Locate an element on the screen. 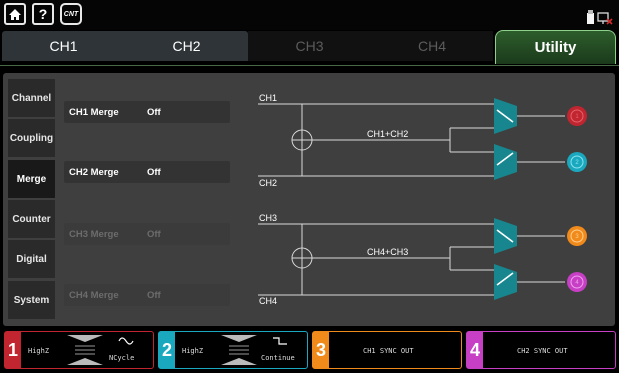  sidebar-item-coupling: Coupling is located at coordinates (31, 138).